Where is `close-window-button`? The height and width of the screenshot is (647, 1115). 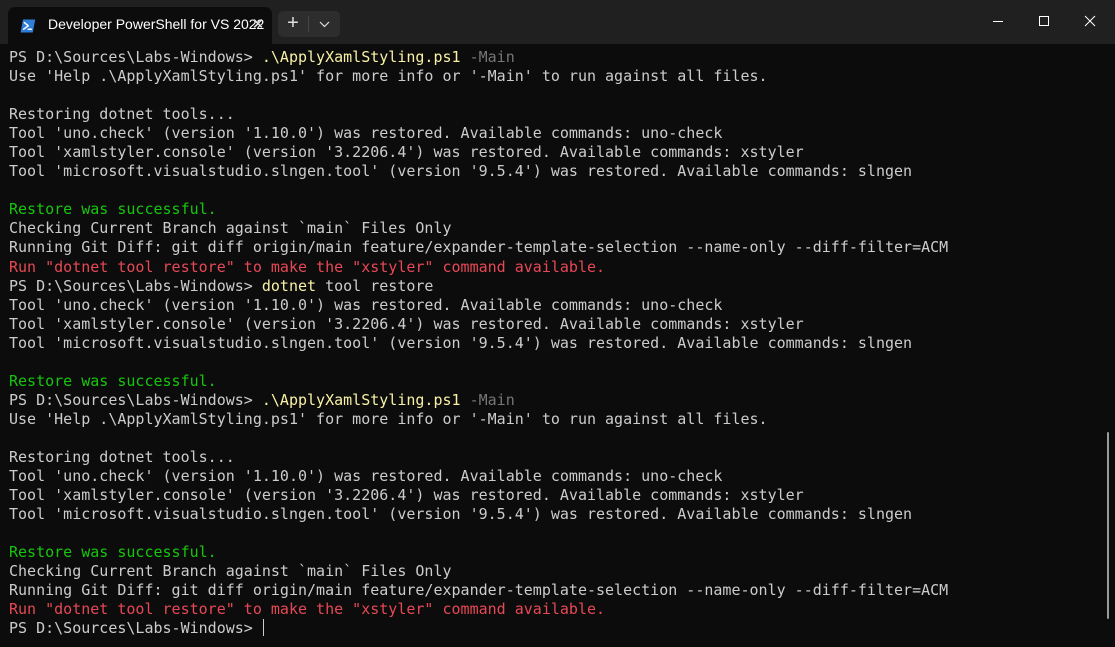
close-window-button is located at coordinates (1090, 22).